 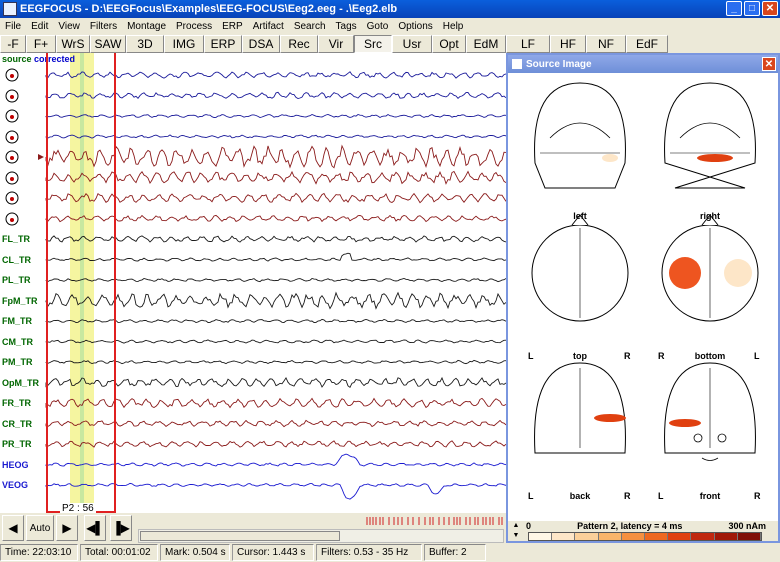 I want to click on toolbar-button-vir: Vir, so click(x=336, y=44).